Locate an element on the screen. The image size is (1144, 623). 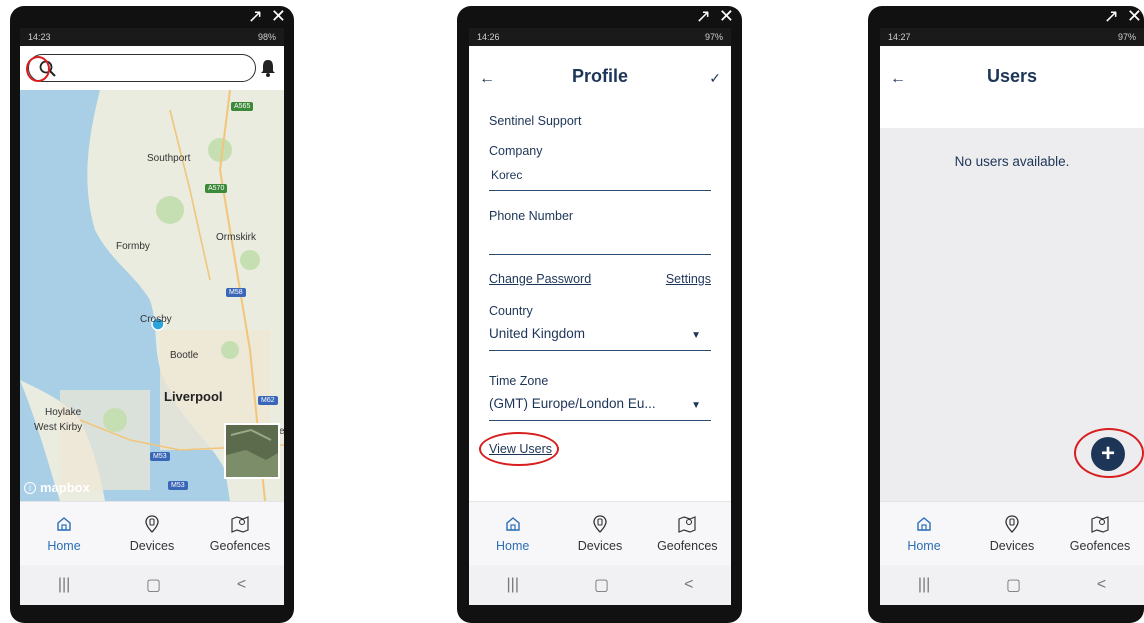
status-bar: 14:23 98% is located at coordinates (152, 37).